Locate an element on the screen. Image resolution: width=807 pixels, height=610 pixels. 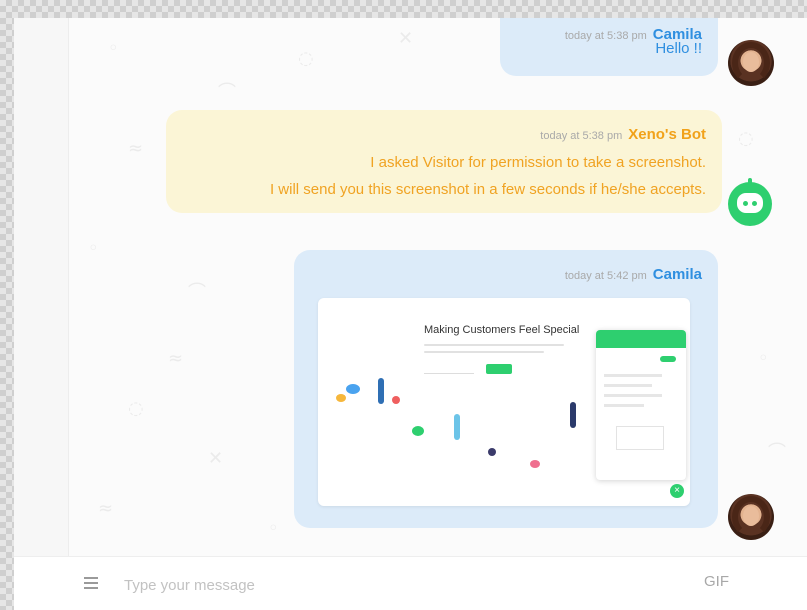
robot-eye-left is located at coordinates (745, 203).